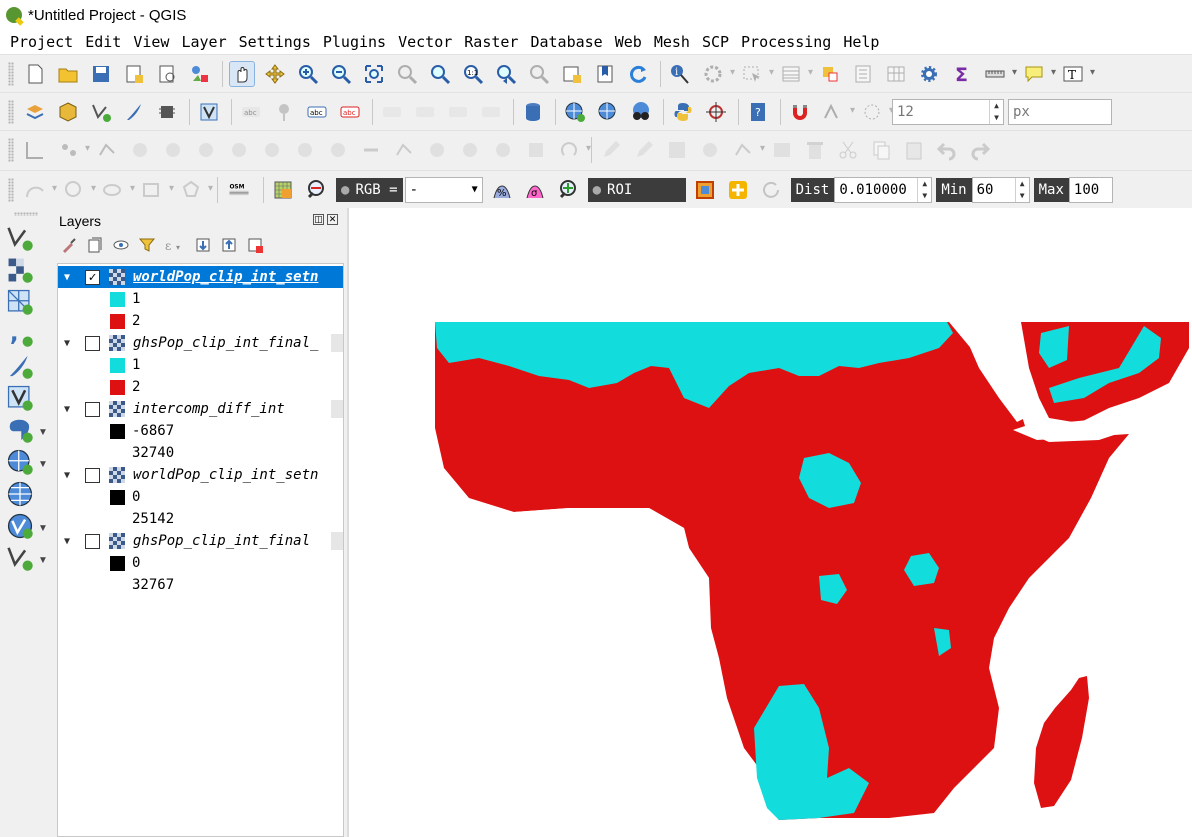  Describe the element at coordinates (440, 74) in the screenshot. I see `zoom-to-layer-button` at that location.